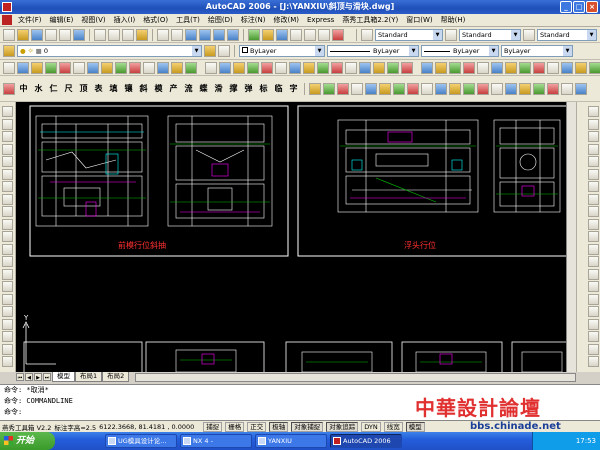 The image size is (600, 450). What do you see at coordinates (38, 88) in the screenshot?
I see `yanxiu-btn-shui: 水` at bounding box center [38, 88].